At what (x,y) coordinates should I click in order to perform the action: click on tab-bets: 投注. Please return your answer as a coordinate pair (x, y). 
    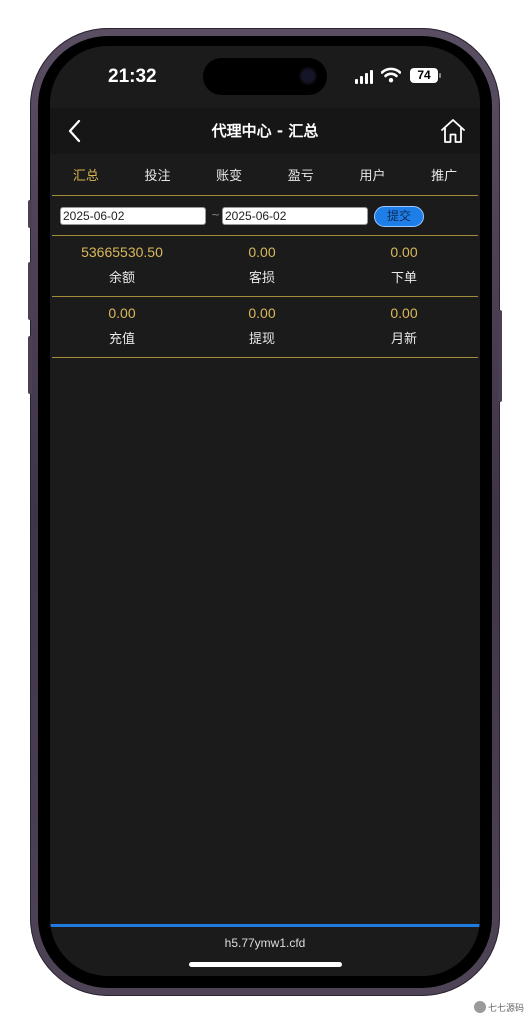
    Looking at the image, I should click on (157, 174).